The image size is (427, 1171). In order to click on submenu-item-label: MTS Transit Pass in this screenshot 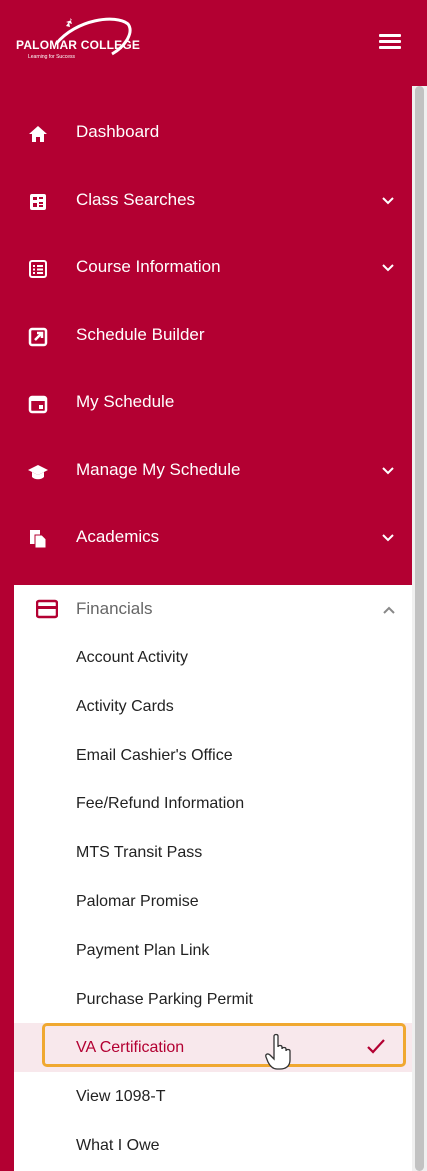, I will do `click(139, 853)`.